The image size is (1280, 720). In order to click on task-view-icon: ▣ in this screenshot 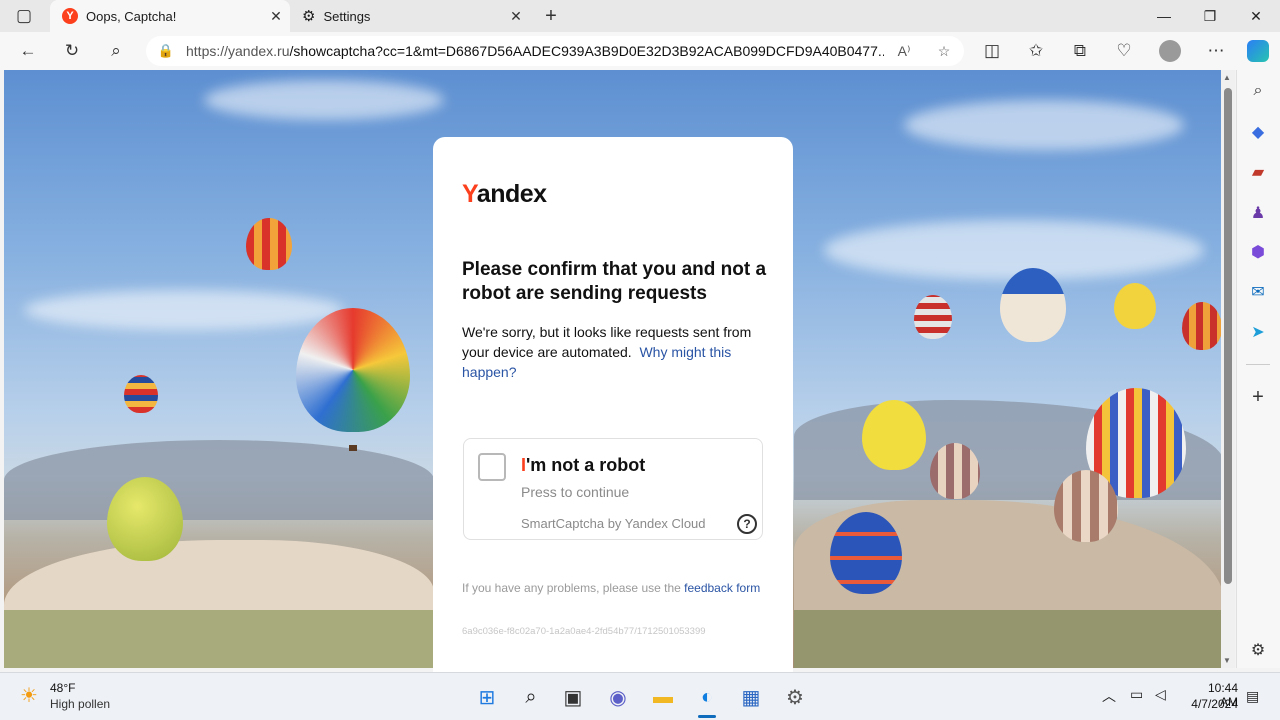, I will do `click(573, 697)`.